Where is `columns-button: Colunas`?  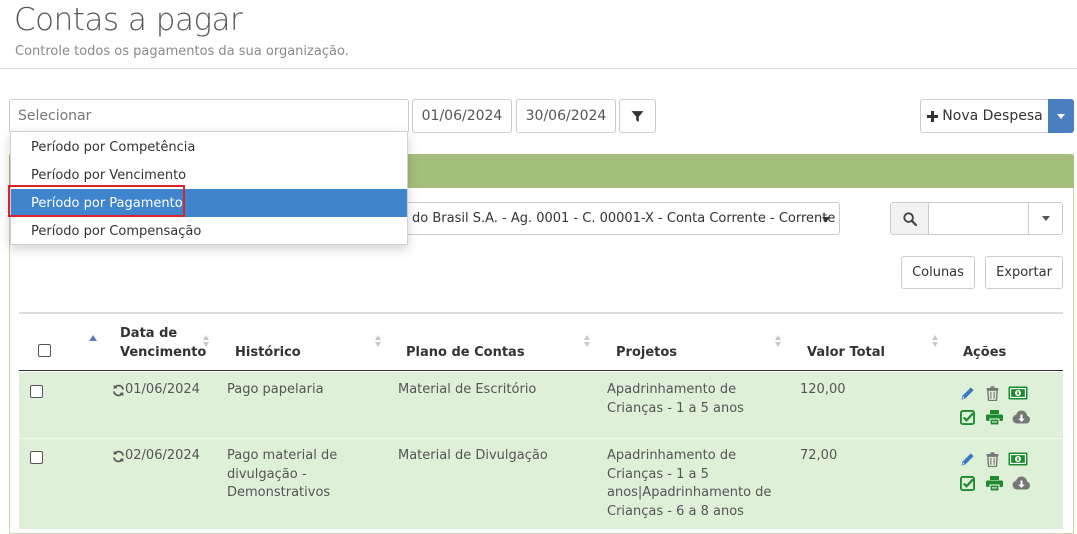
columns-button: Colunas is located at coordinates (938, 272).